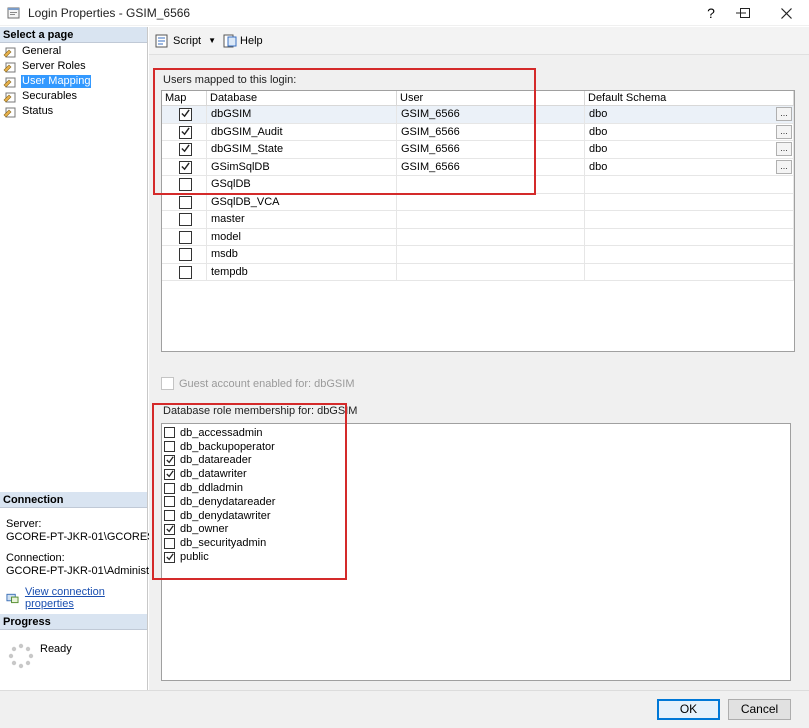  I want to click on column-header-map: Map, so click(184, 98).